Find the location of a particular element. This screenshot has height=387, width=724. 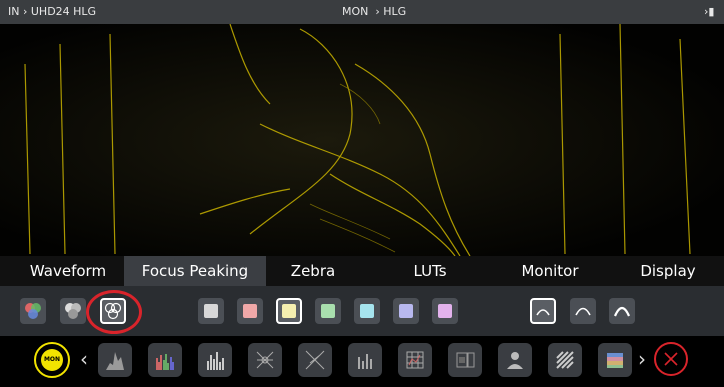

histogram-tool-button is located at coordinates (115, 360).